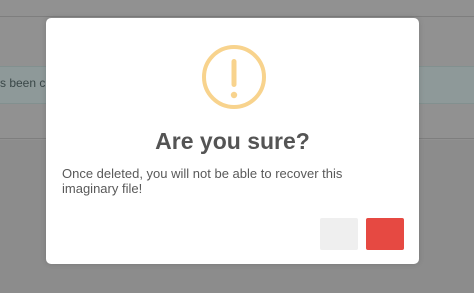  I want to click on dialog-title: Are you sure?, so click(232, 141).